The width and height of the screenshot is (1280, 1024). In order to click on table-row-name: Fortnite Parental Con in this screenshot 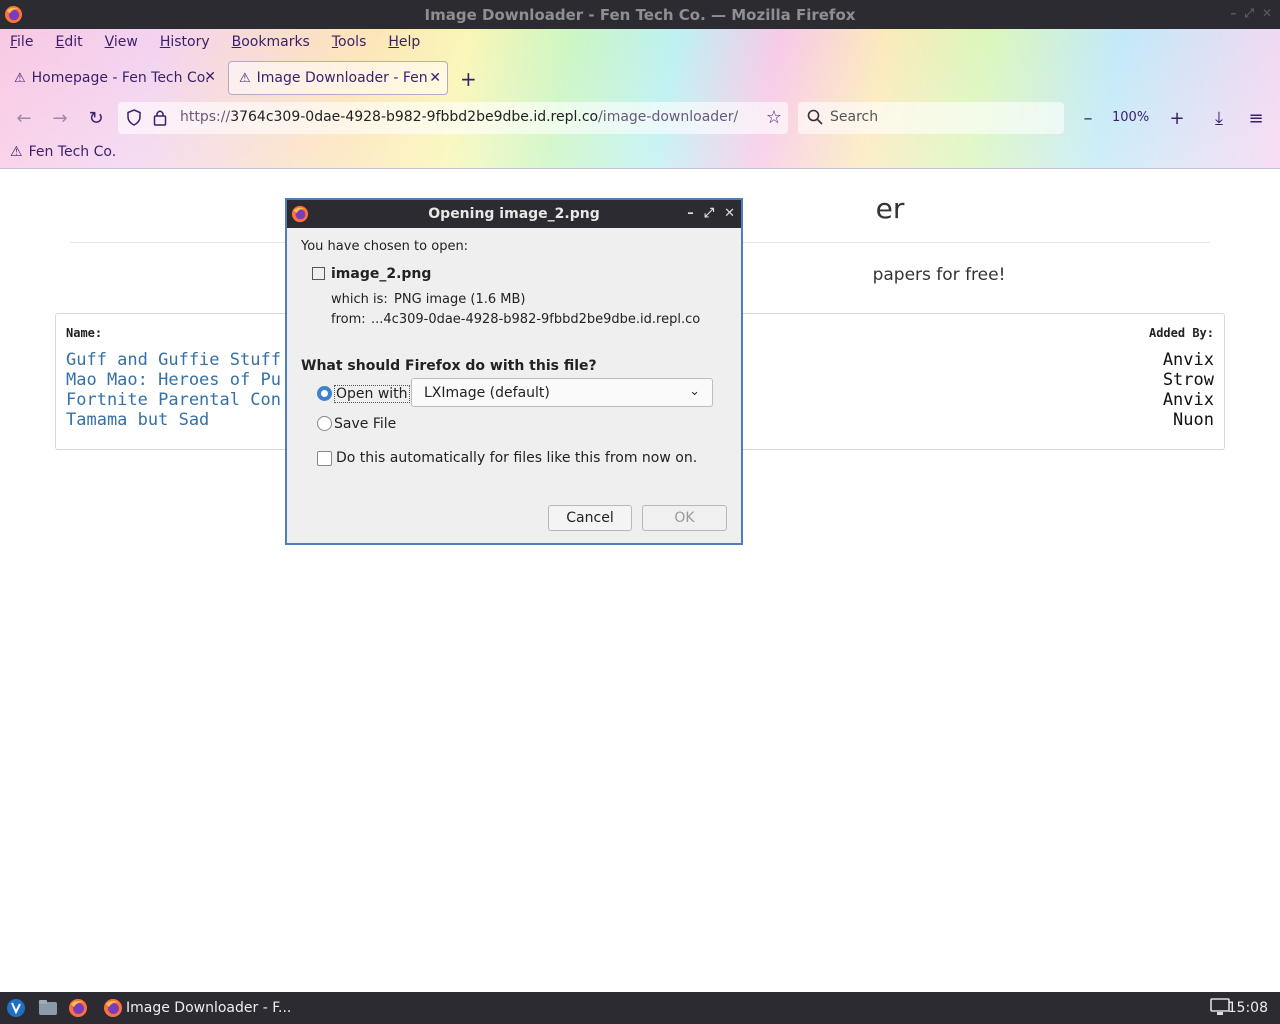, I will do `click(173, 400)`.